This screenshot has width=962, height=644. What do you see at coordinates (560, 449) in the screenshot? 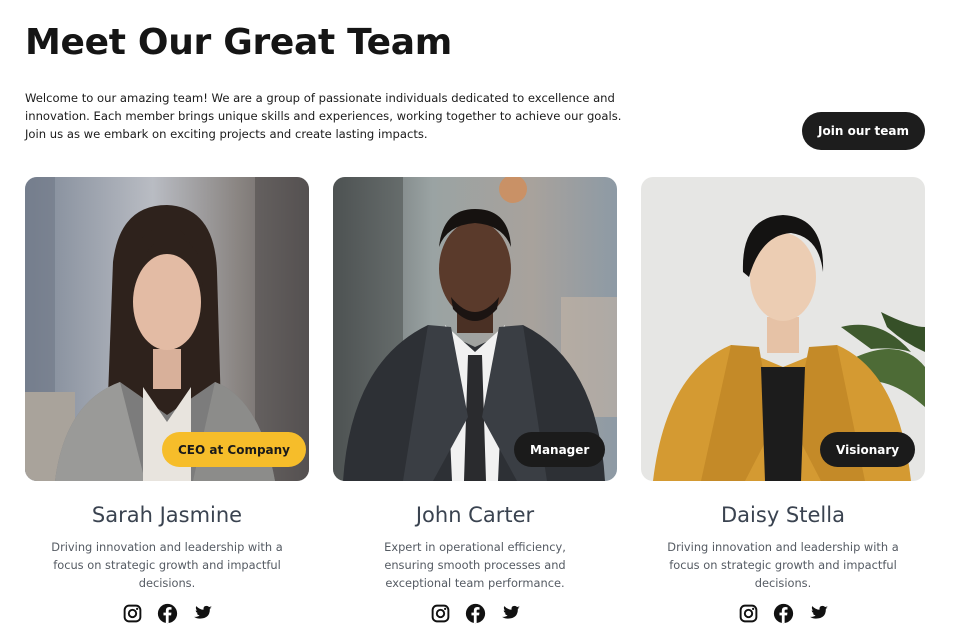
I see `role-badge: Manager` at bounding box center [560, 449].